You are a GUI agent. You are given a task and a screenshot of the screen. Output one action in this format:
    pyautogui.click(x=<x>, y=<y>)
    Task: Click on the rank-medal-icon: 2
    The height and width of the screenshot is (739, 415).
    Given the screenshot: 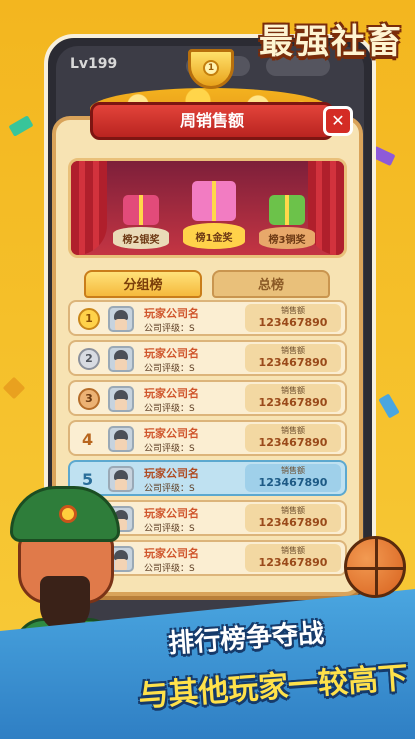 What is the action you would take?
    pyautogui.click(x=89, y=359)
    